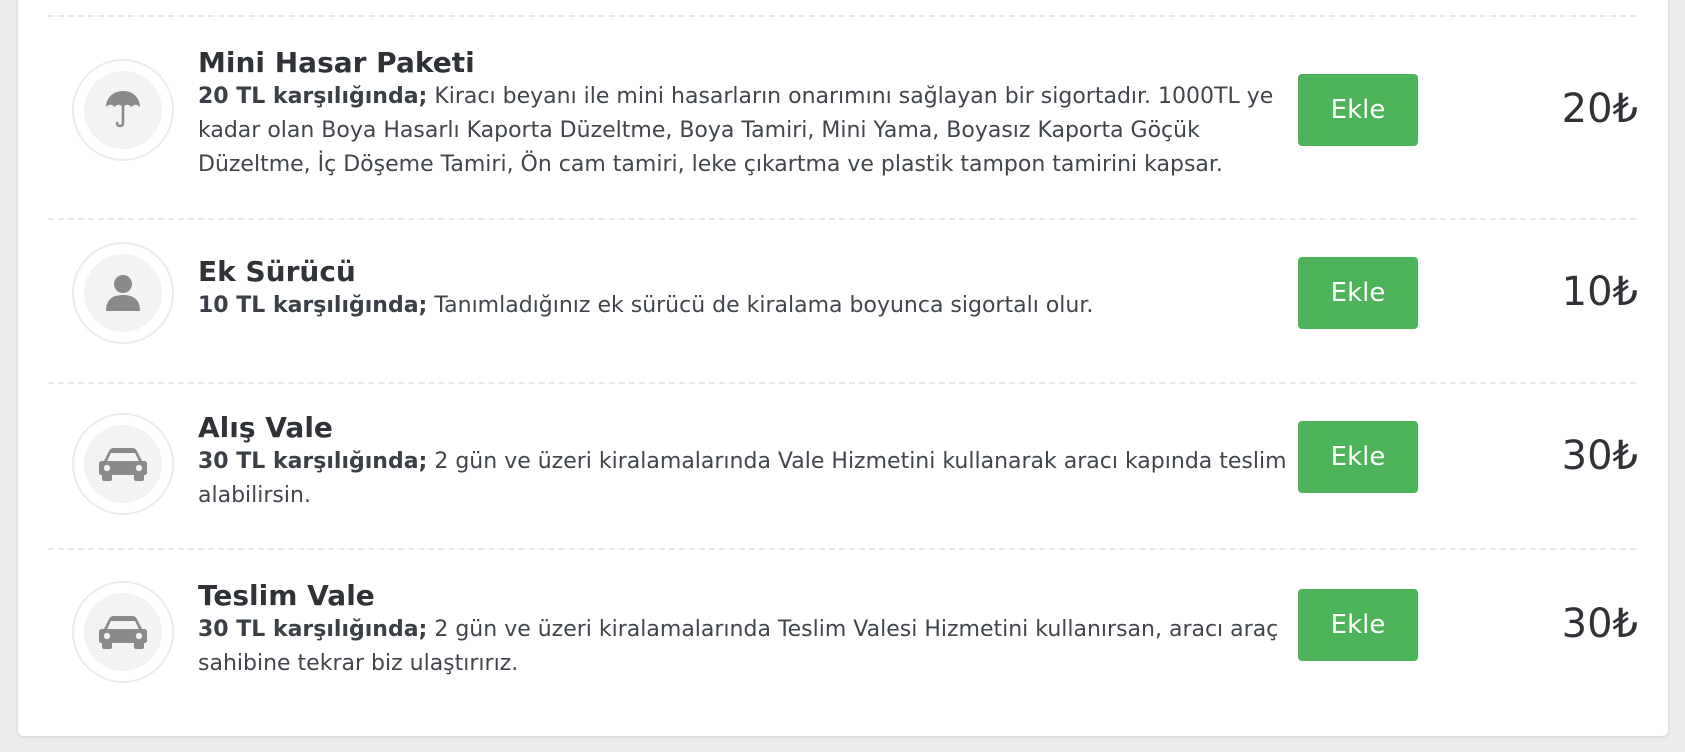 This screenshot has width=1685, height=752. What do you see at coordinates (1358, 293) in the screenshot?
I see `add-button-ek-surucu: Ekle` at bounding box center [1358, 293].